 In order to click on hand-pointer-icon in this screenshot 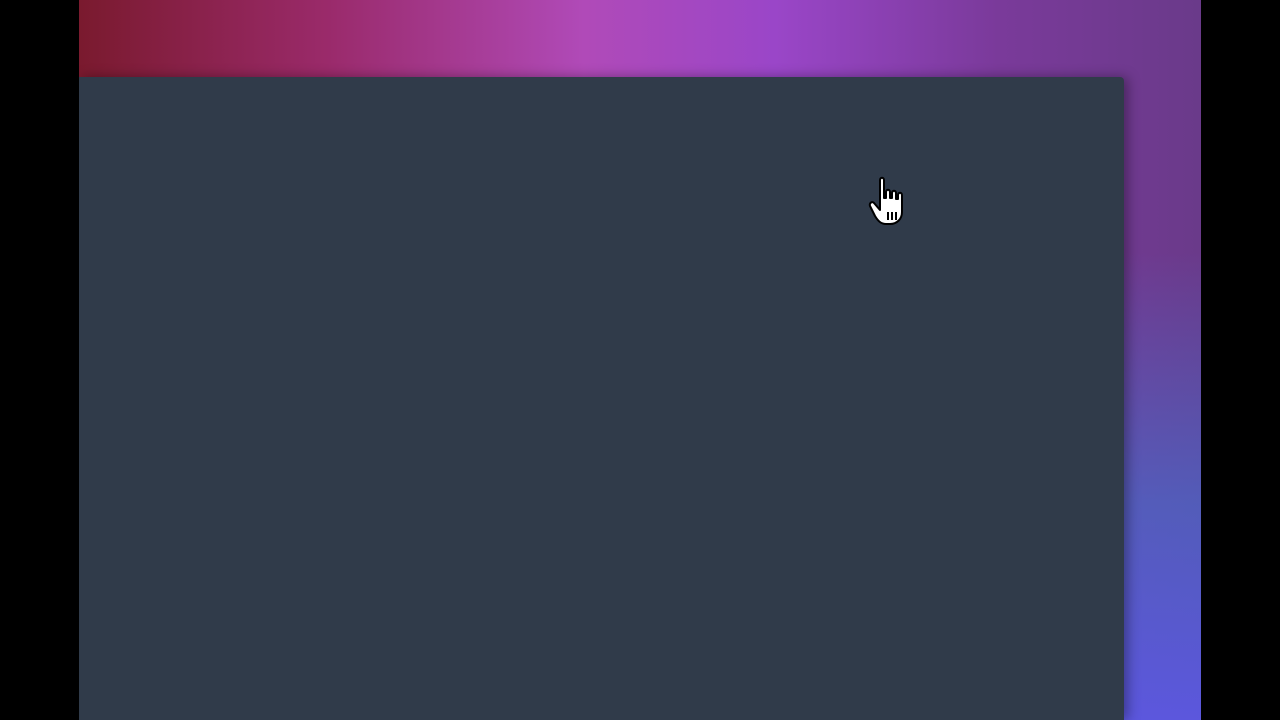, I will do `click(891, 201)`.